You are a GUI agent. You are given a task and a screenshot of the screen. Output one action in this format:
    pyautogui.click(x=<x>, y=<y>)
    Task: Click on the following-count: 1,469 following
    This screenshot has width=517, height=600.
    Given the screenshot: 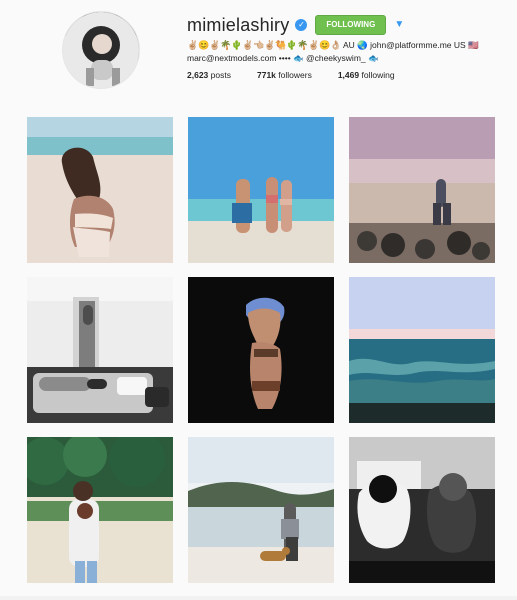 What is the action you would take?
    pyautogui.click(x=366, y=75)
    